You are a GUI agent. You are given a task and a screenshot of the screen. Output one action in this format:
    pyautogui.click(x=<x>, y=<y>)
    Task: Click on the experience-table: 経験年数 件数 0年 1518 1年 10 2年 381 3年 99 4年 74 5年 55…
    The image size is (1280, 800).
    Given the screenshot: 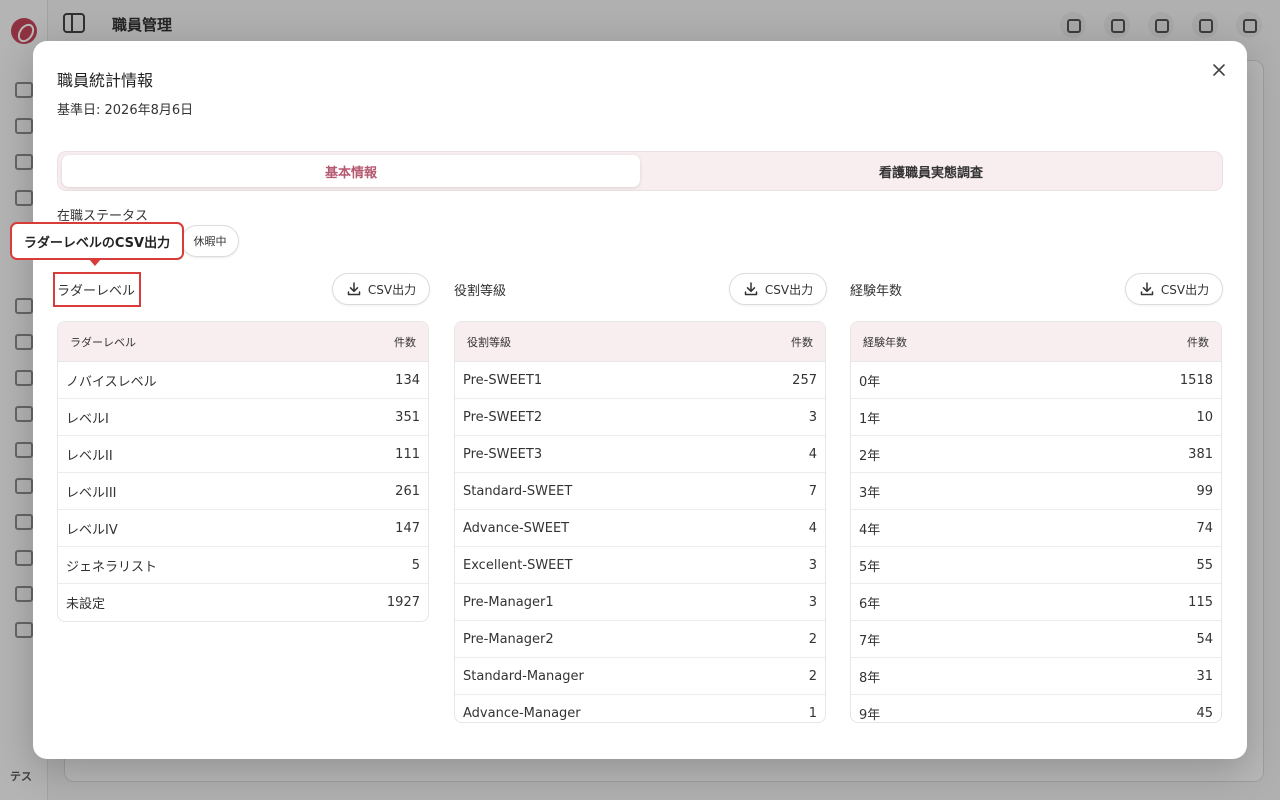 What is the action you would take?
    pyautogui.click(x=1036, y=522)
    